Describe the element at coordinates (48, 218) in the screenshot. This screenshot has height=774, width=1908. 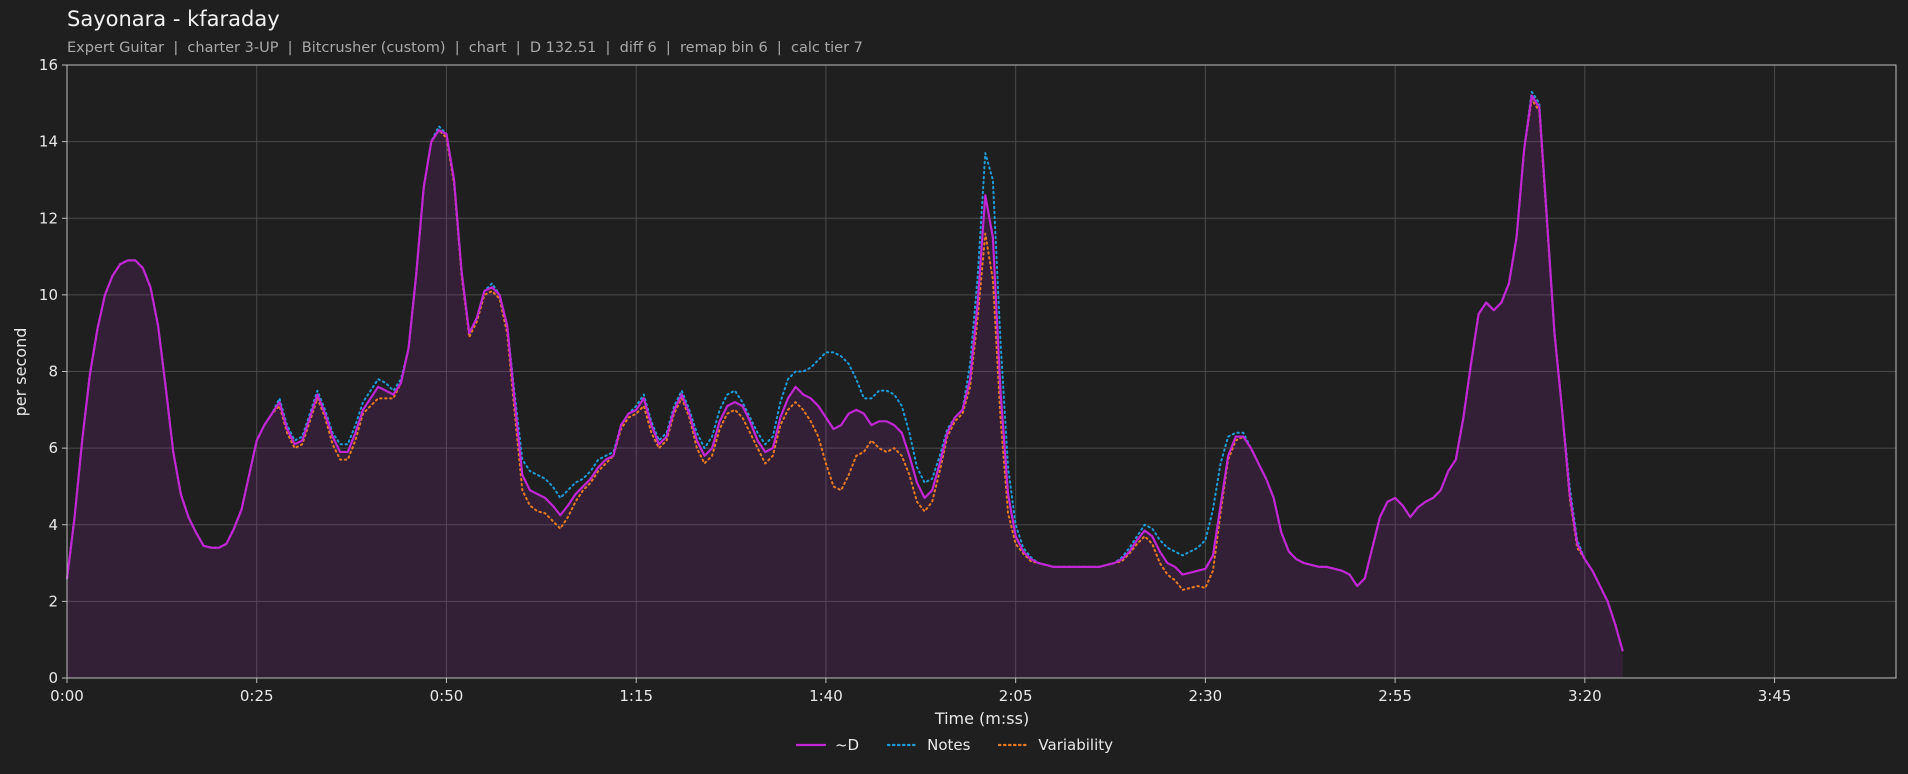
I see `y-tick-label: 12` at that location.